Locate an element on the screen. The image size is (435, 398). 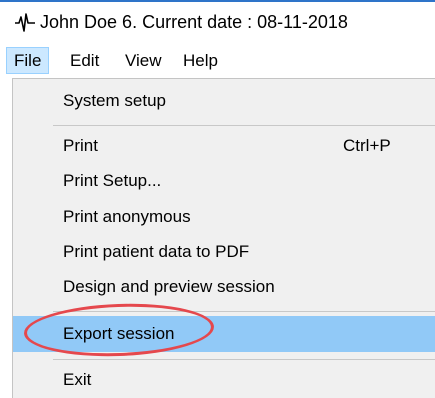
menu-item-label: Print anonymous is located at coordinates (127, 216).